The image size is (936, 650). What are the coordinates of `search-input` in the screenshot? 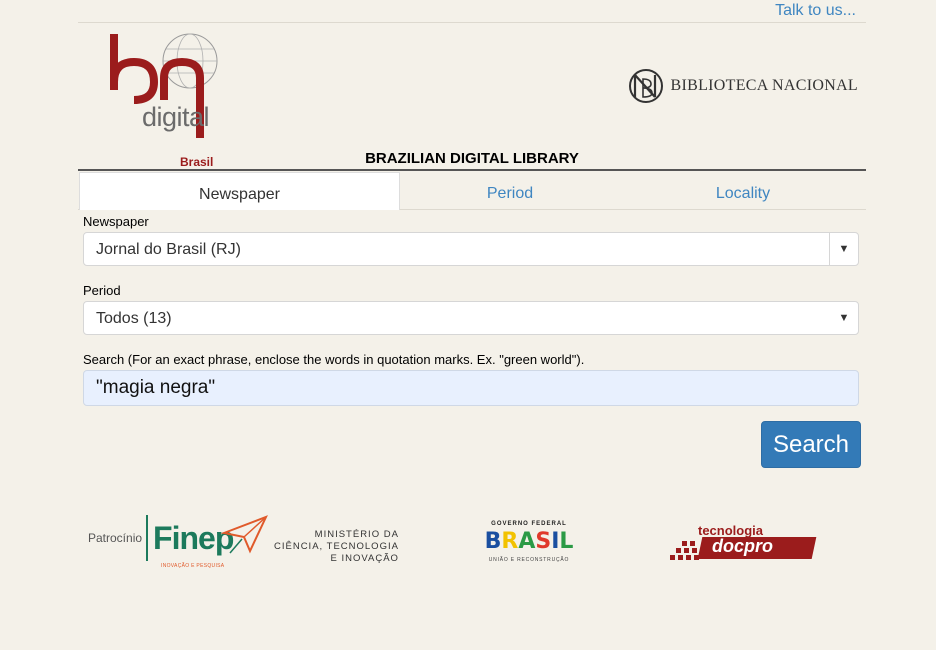 It's located at (471, 388).